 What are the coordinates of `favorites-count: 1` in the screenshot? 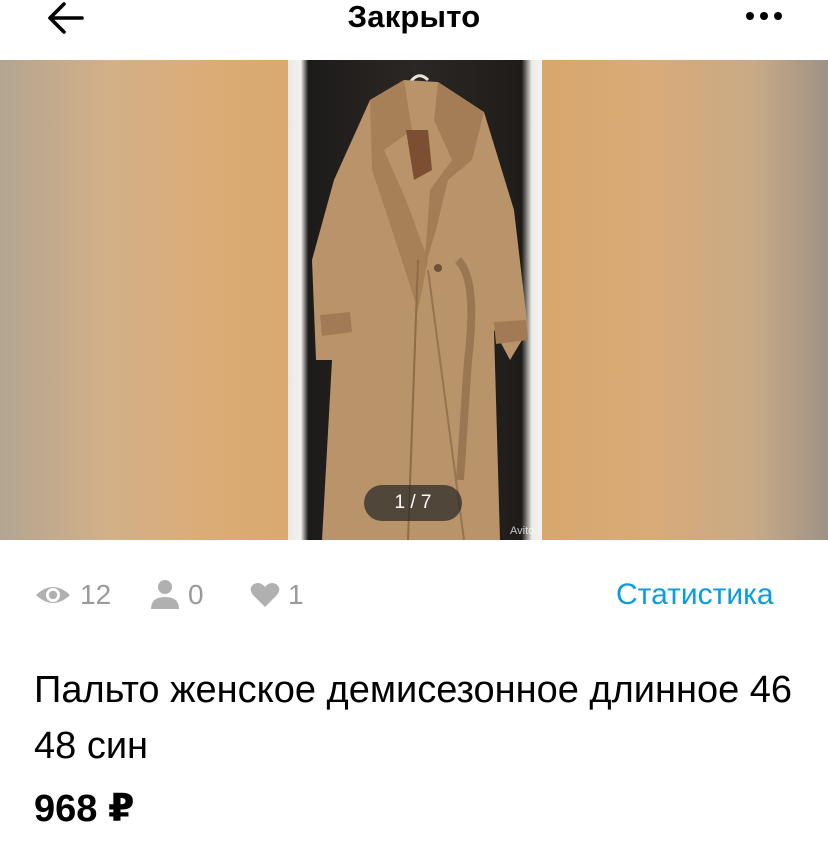 It's located at (296, 594).